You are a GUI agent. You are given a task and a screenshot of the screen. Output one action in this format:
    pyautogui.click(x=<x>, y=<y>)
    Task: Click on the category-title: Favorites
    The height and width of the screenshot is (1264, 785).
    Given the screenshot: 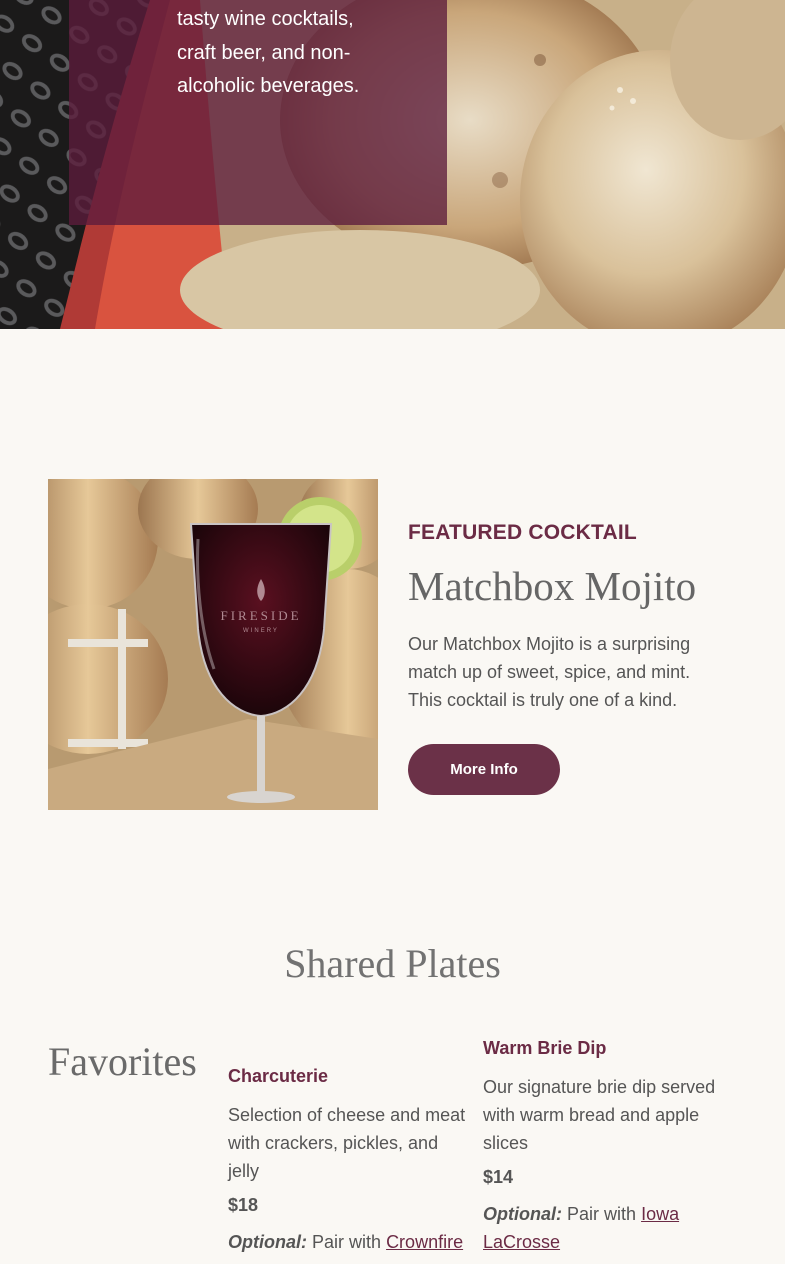 What is the action you would take?
    pyautogui.click(x=122, y=1061)
    